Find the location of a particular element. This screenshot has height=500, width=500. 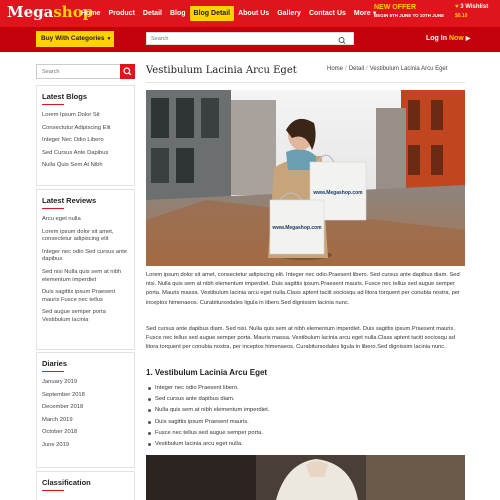

categories-label: Buy With Categories is located at coordinates (73, 38).